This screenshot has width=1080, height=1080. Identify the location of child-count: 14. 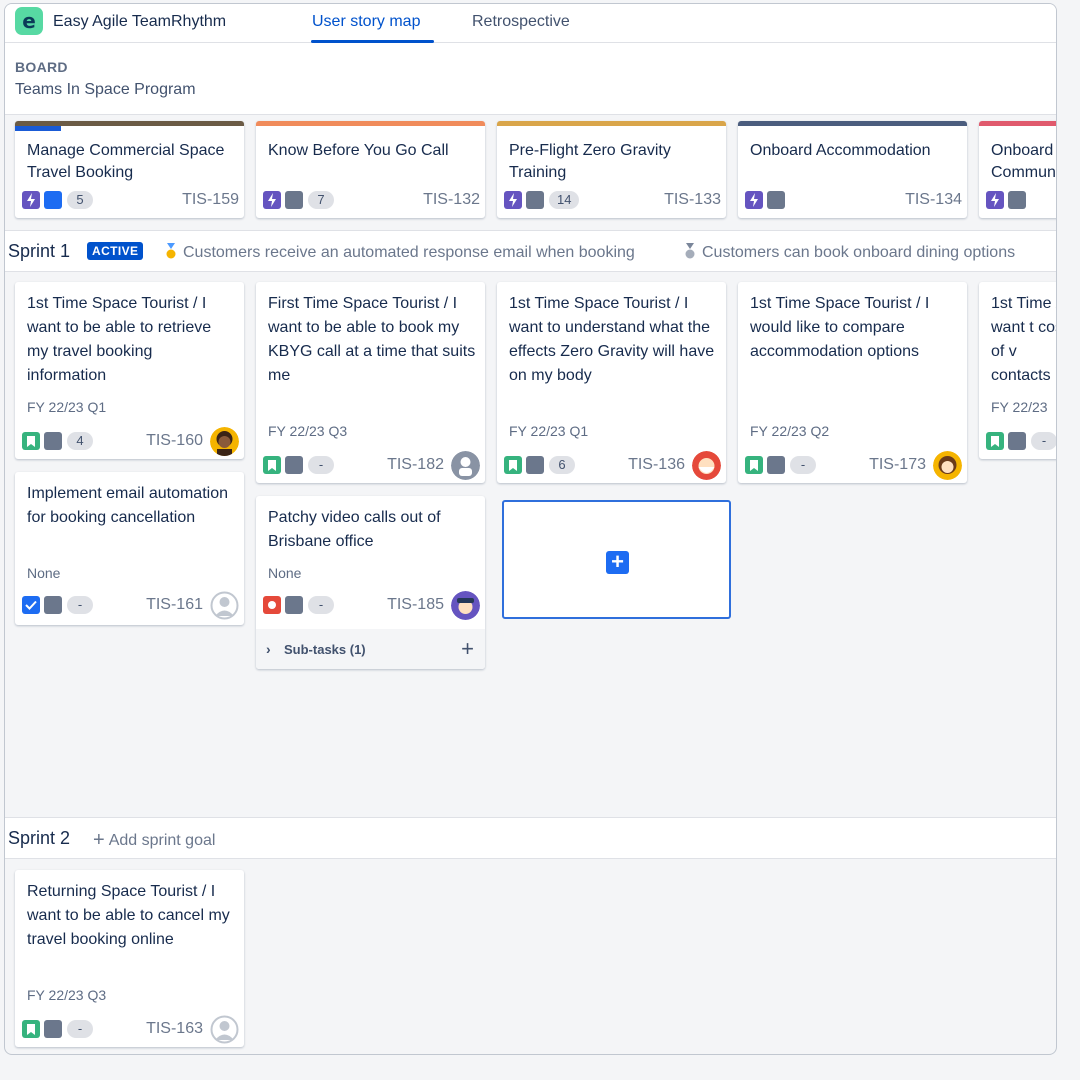
(564, 200).